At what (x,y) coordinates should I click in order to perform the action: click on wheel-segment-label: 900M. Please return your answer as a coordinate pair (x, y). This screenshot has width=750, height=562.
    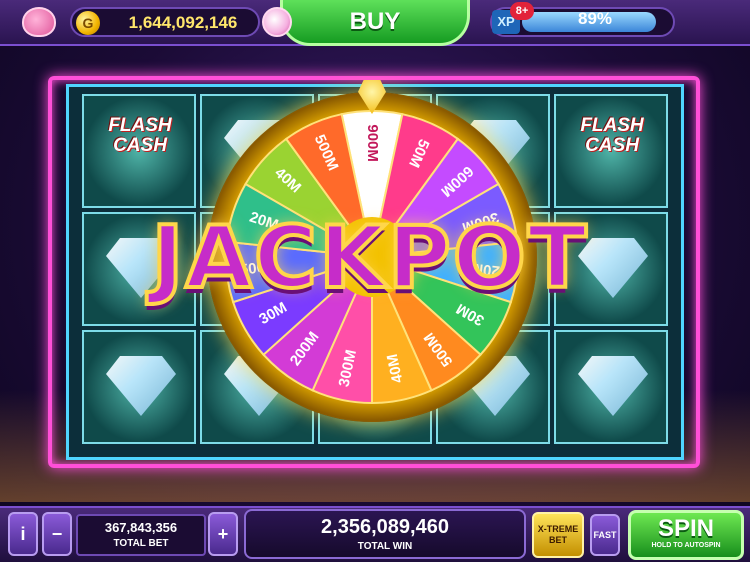
    Looking at the image, I should click on (372, 143).